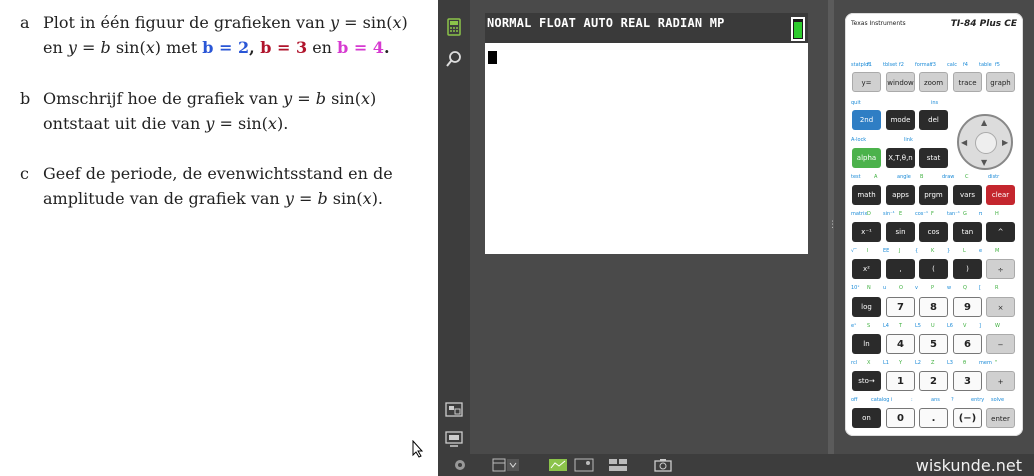 This screenshot has width=1034, height=476. What do you see at coordinates (965, 65) in the screenshot?
I see `key-secondary-label: f4` at bounding box center [965, 65].